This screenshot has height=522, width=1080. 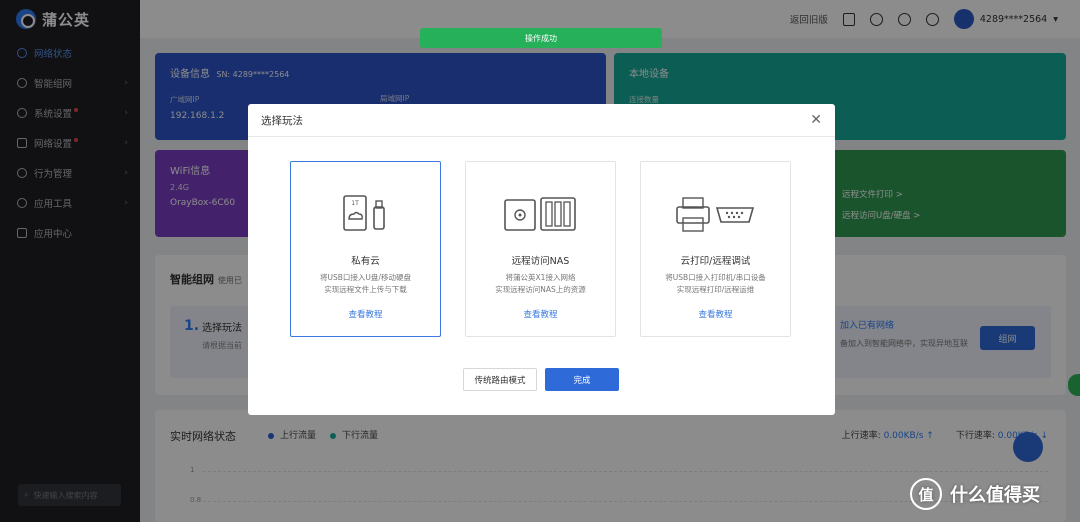 What do you see at coordinates (715, 289) in the screenshot?
I see `option-desc: 实现远程打印/远程运维` at bounding box center [715, 289].